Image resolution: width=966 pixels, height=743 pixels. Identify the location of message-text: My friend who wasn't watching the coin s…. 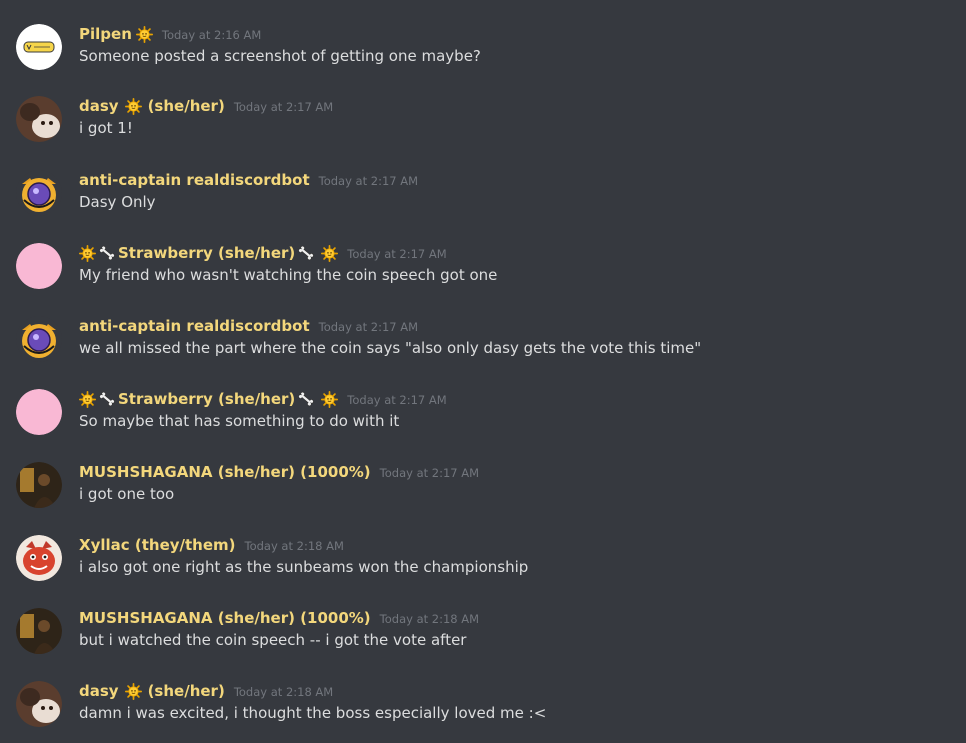
(288, 275).